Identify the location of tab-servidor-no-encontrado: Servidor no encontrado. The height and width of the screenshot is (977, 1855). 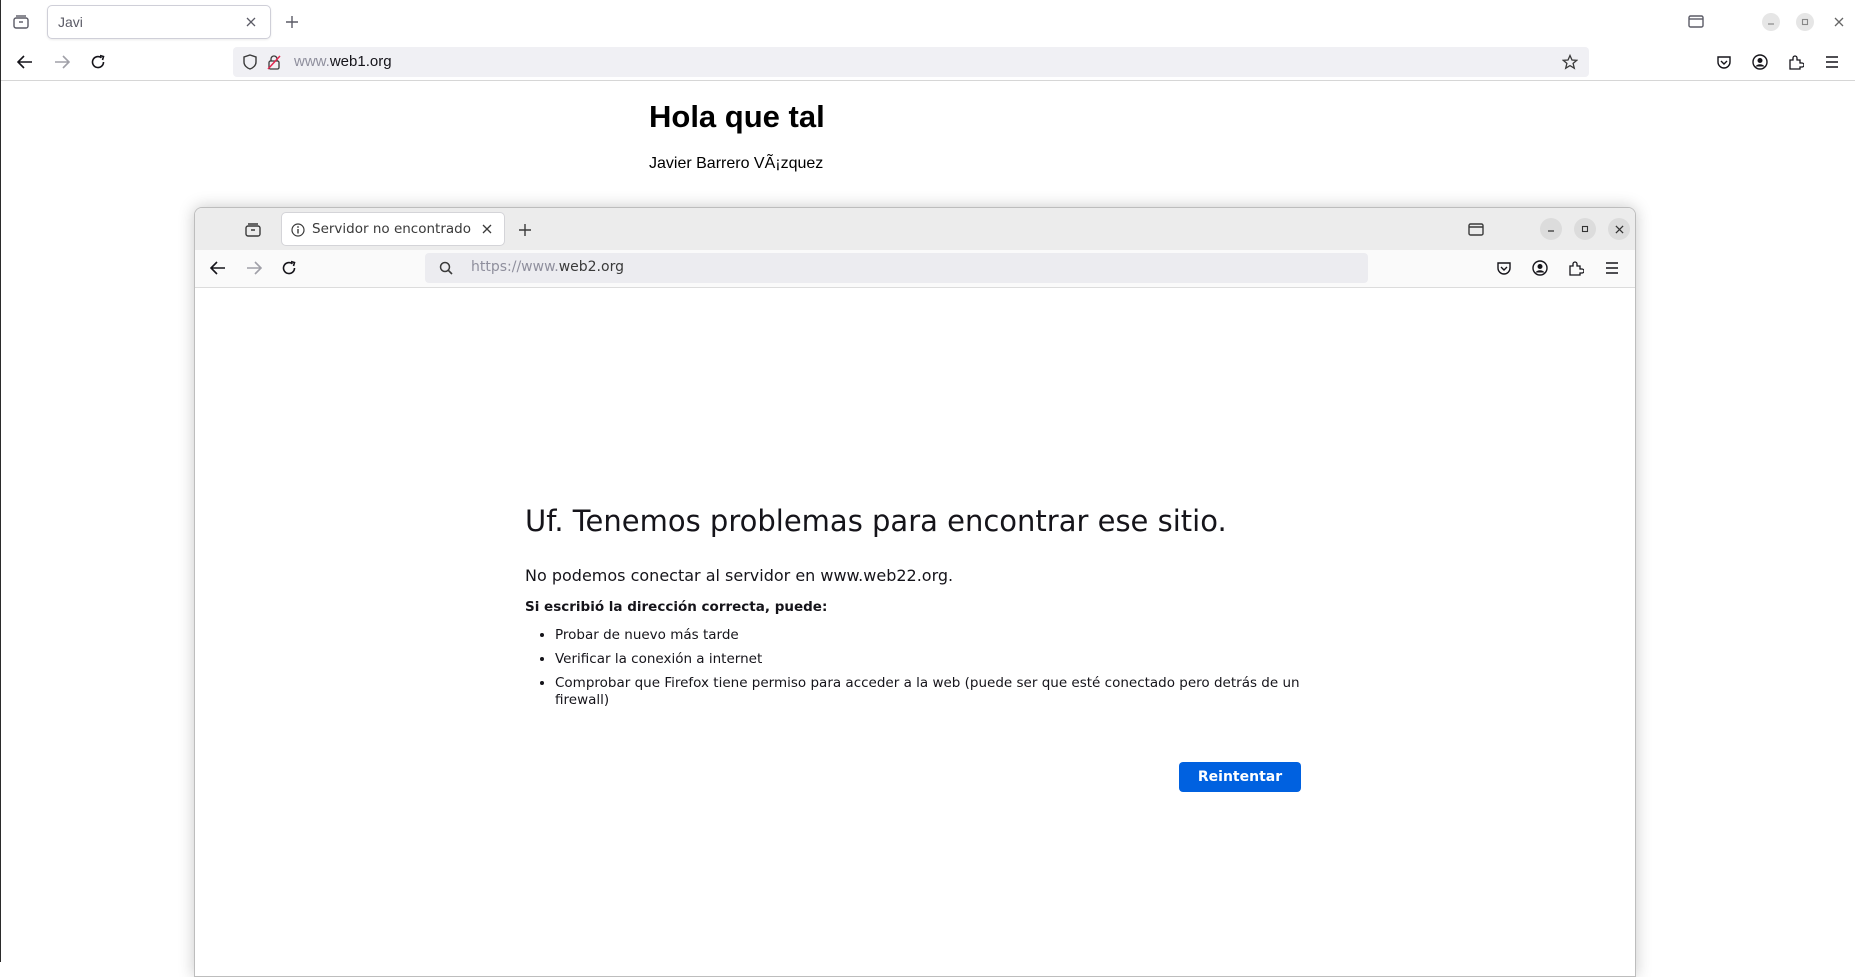
(393, 229).